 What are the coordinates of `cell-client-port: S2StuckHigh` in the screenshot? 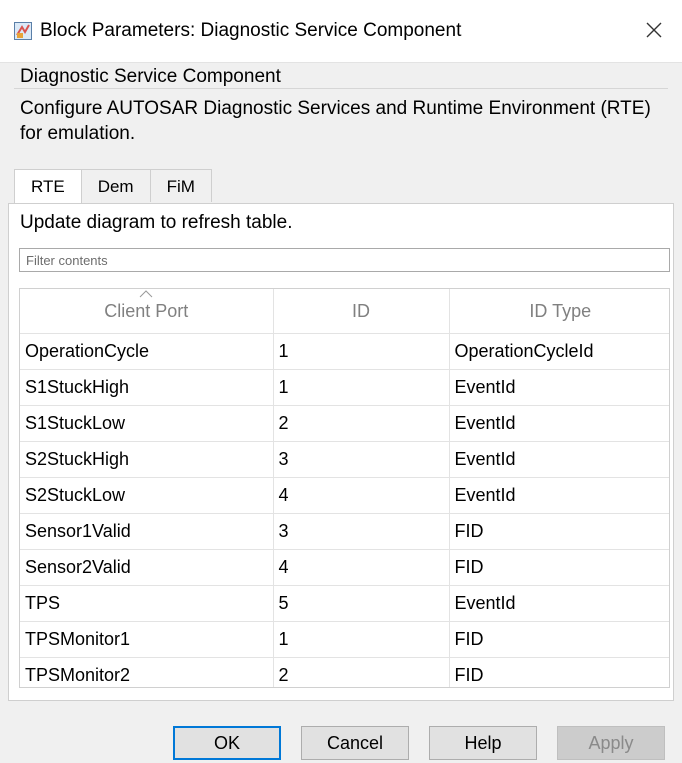 It's located at (147, 459).